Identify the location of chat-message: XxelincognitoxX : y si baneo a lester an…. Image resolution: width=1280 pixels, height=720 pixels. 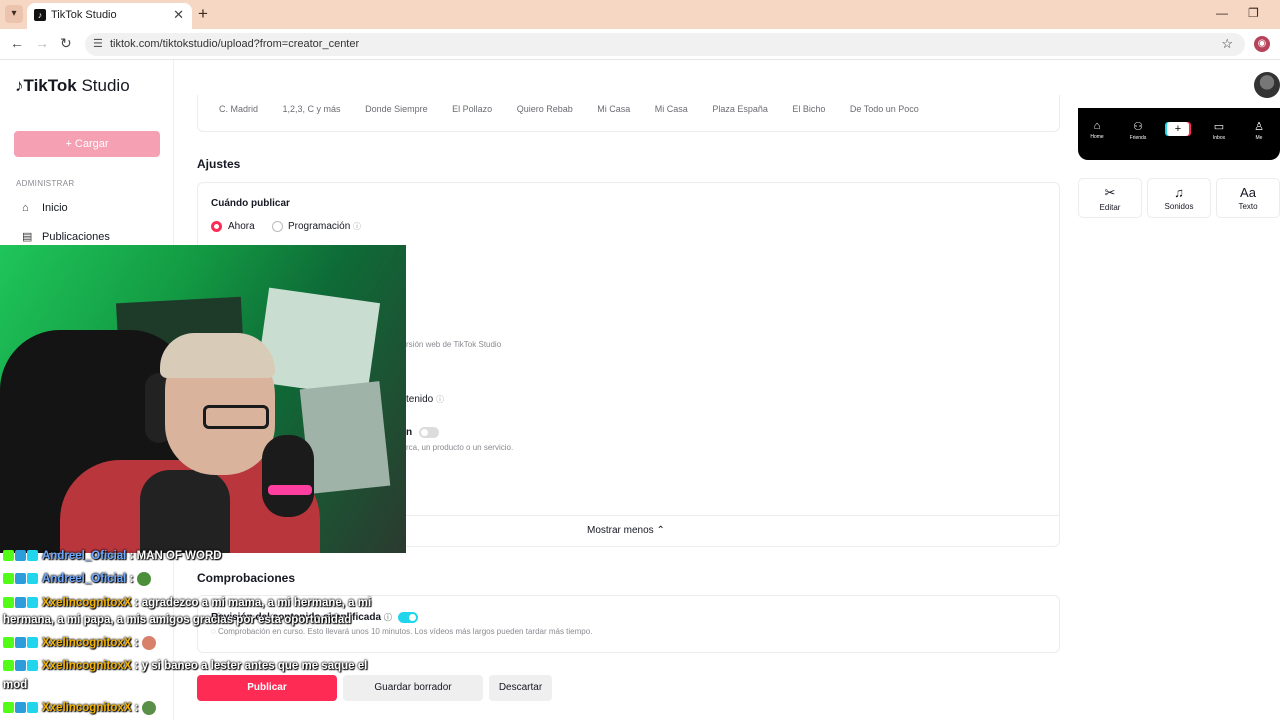
(185, 666).